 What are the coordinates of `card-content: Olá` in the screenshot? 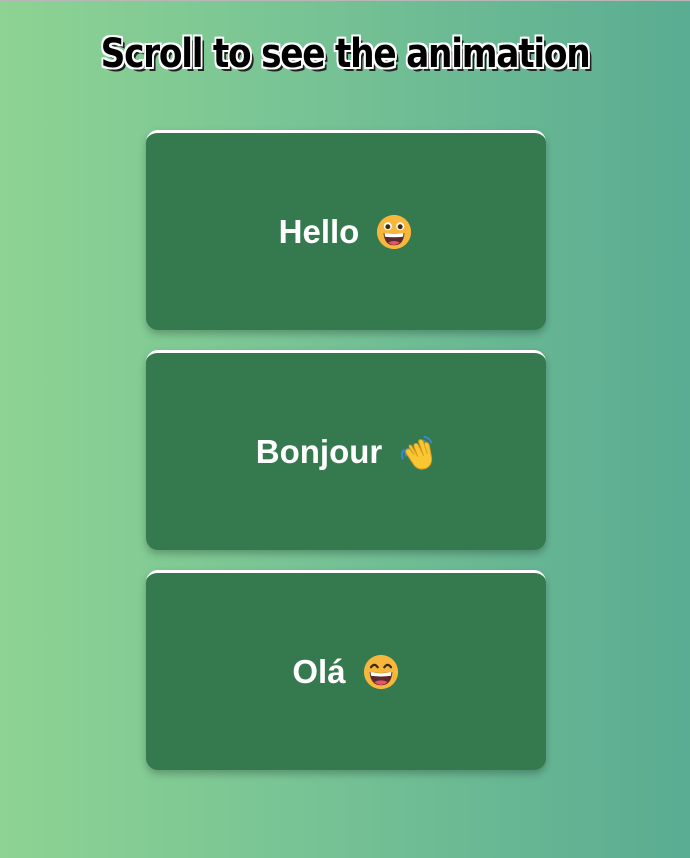 It's located at (345, 672).